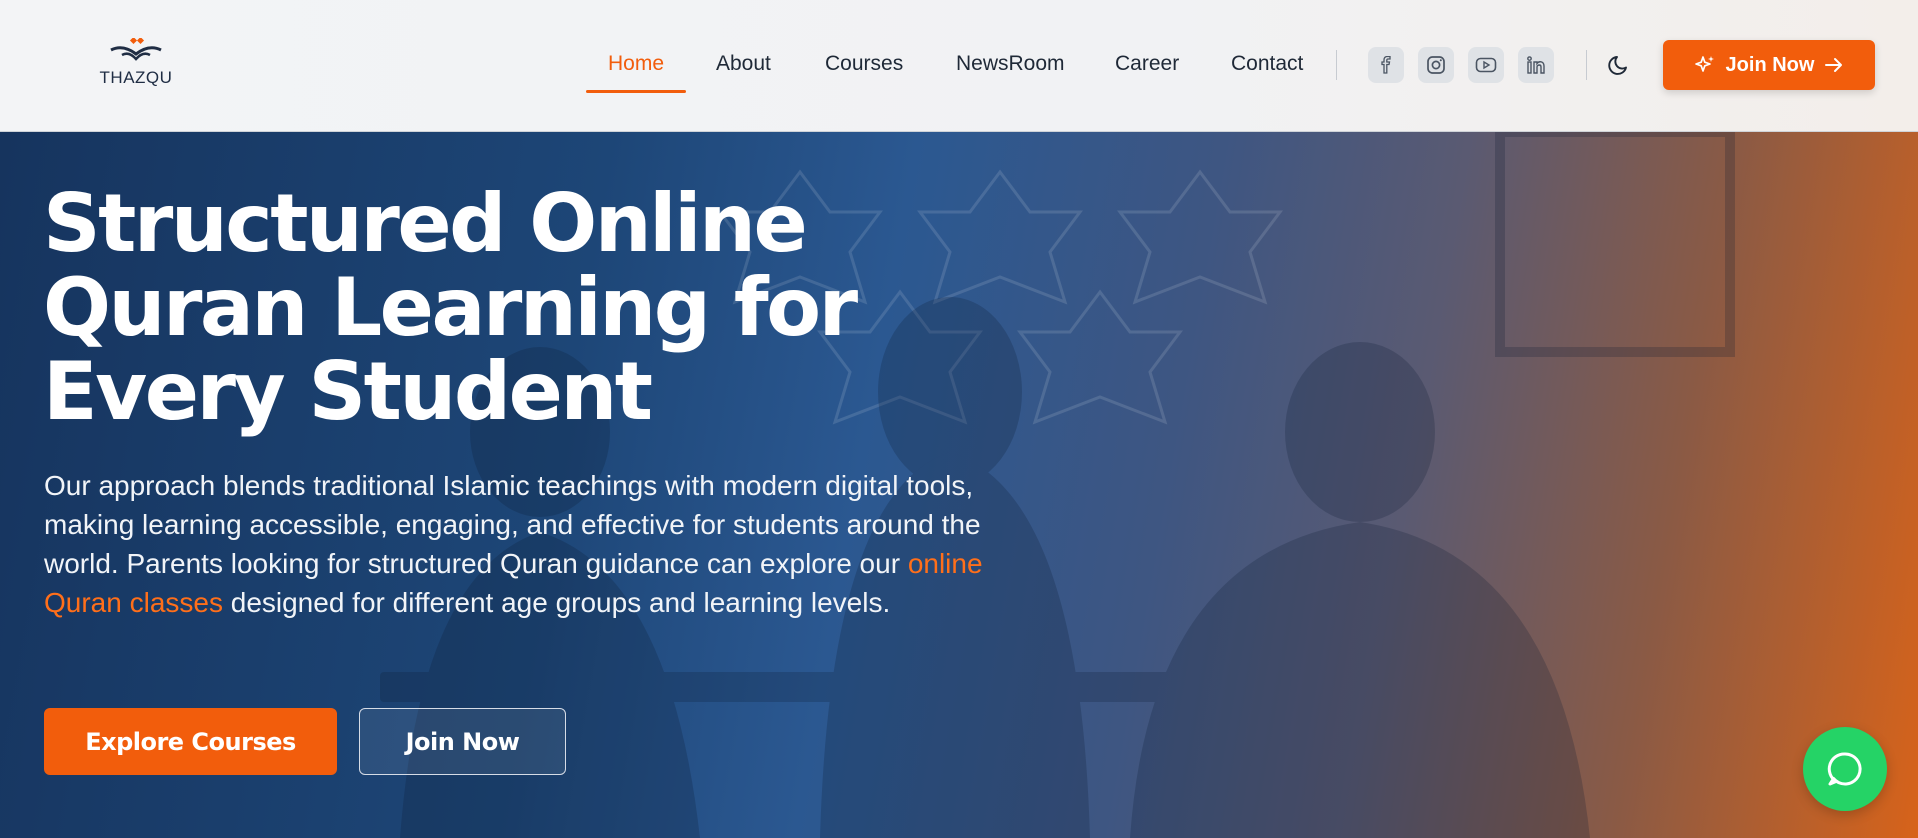  What do you see at coordinates (136, 49) in the screenshot?
I see `logo-mark-icon` at bounding box center [136, 49].